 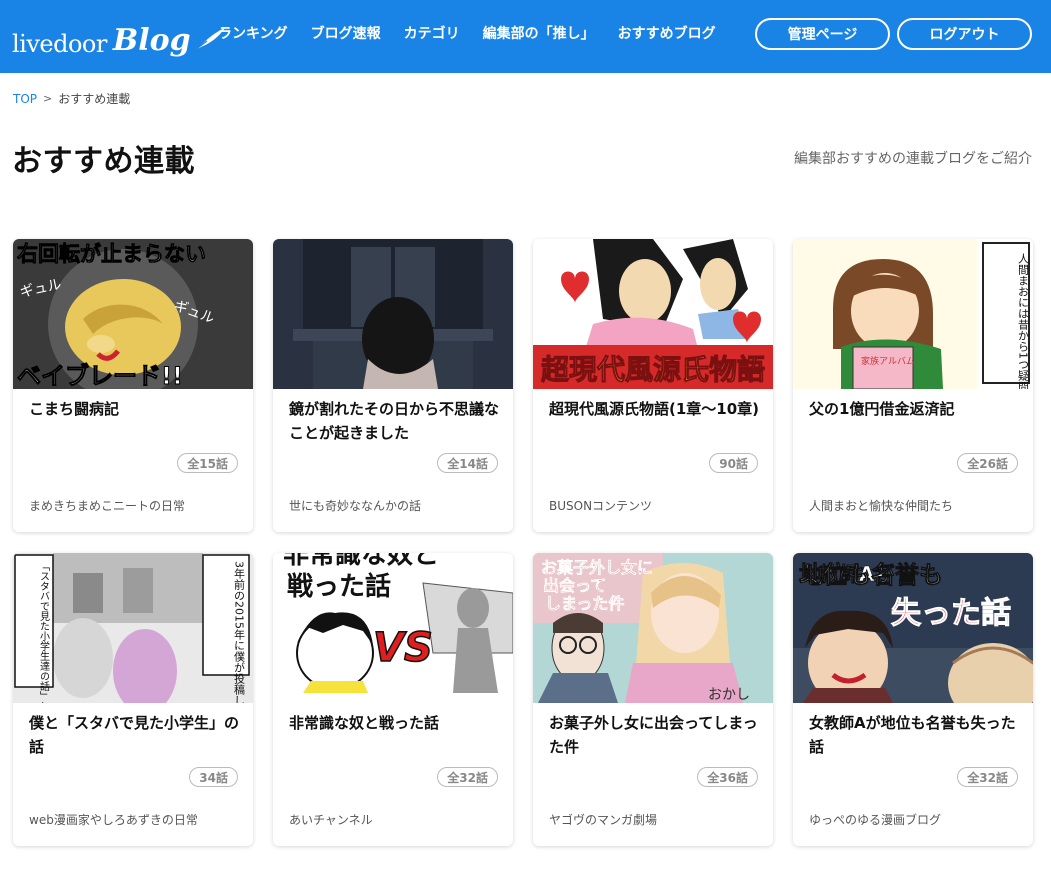 What do you see at coordinates (111, 254) in the screenshot?
I see `thumb-text: 右回転が止まらない` at bounding box center [111, 254].